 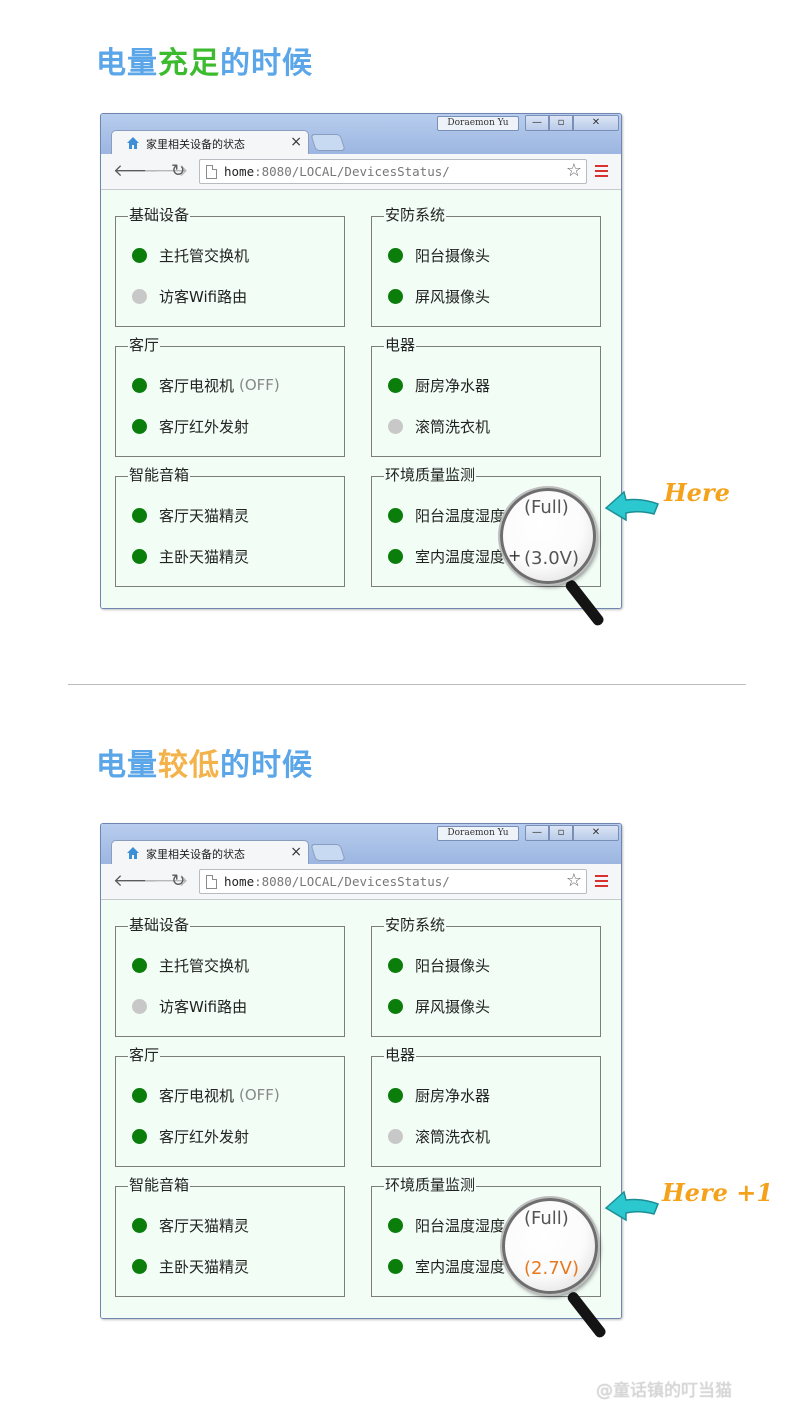 I want to click on device-item: 访客Wifi路由, so click(x=189, y=1006).